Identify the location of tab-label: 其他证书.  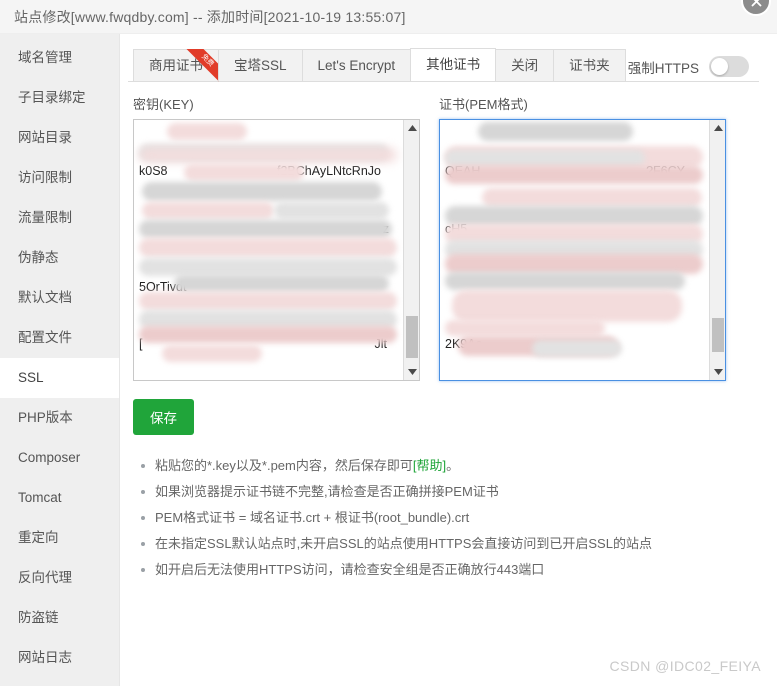
(453, 64).